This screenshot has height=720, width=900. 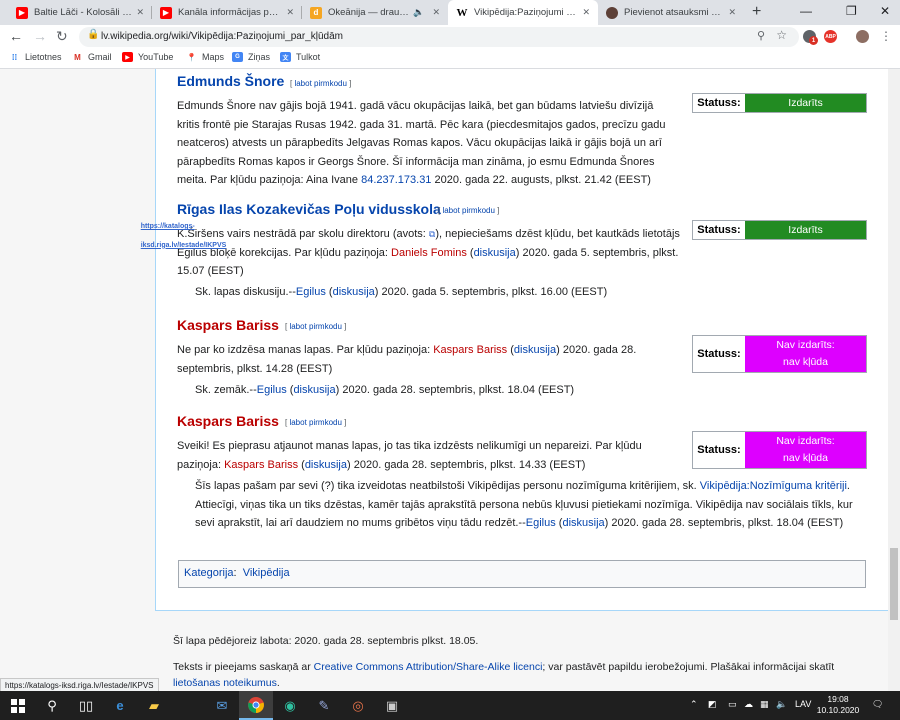 What do you see at coordinates (462, 12) in the screenshot?
I see `wikipedia-icon: W` at bounding box center [462, 12].